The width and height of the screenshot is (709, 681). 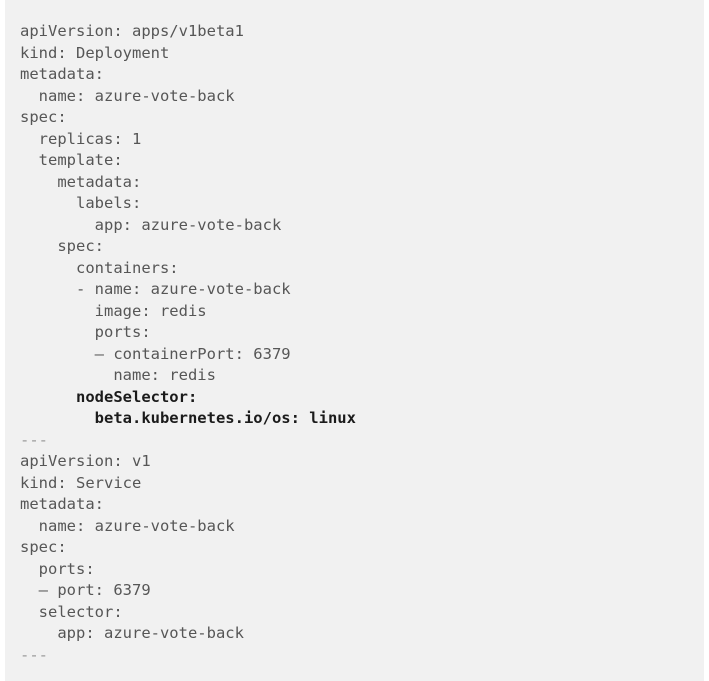 What do you see at coordinates (99, 267) in the screenshot?
I see `code-line: containers:` at bounding box center [99, 267].